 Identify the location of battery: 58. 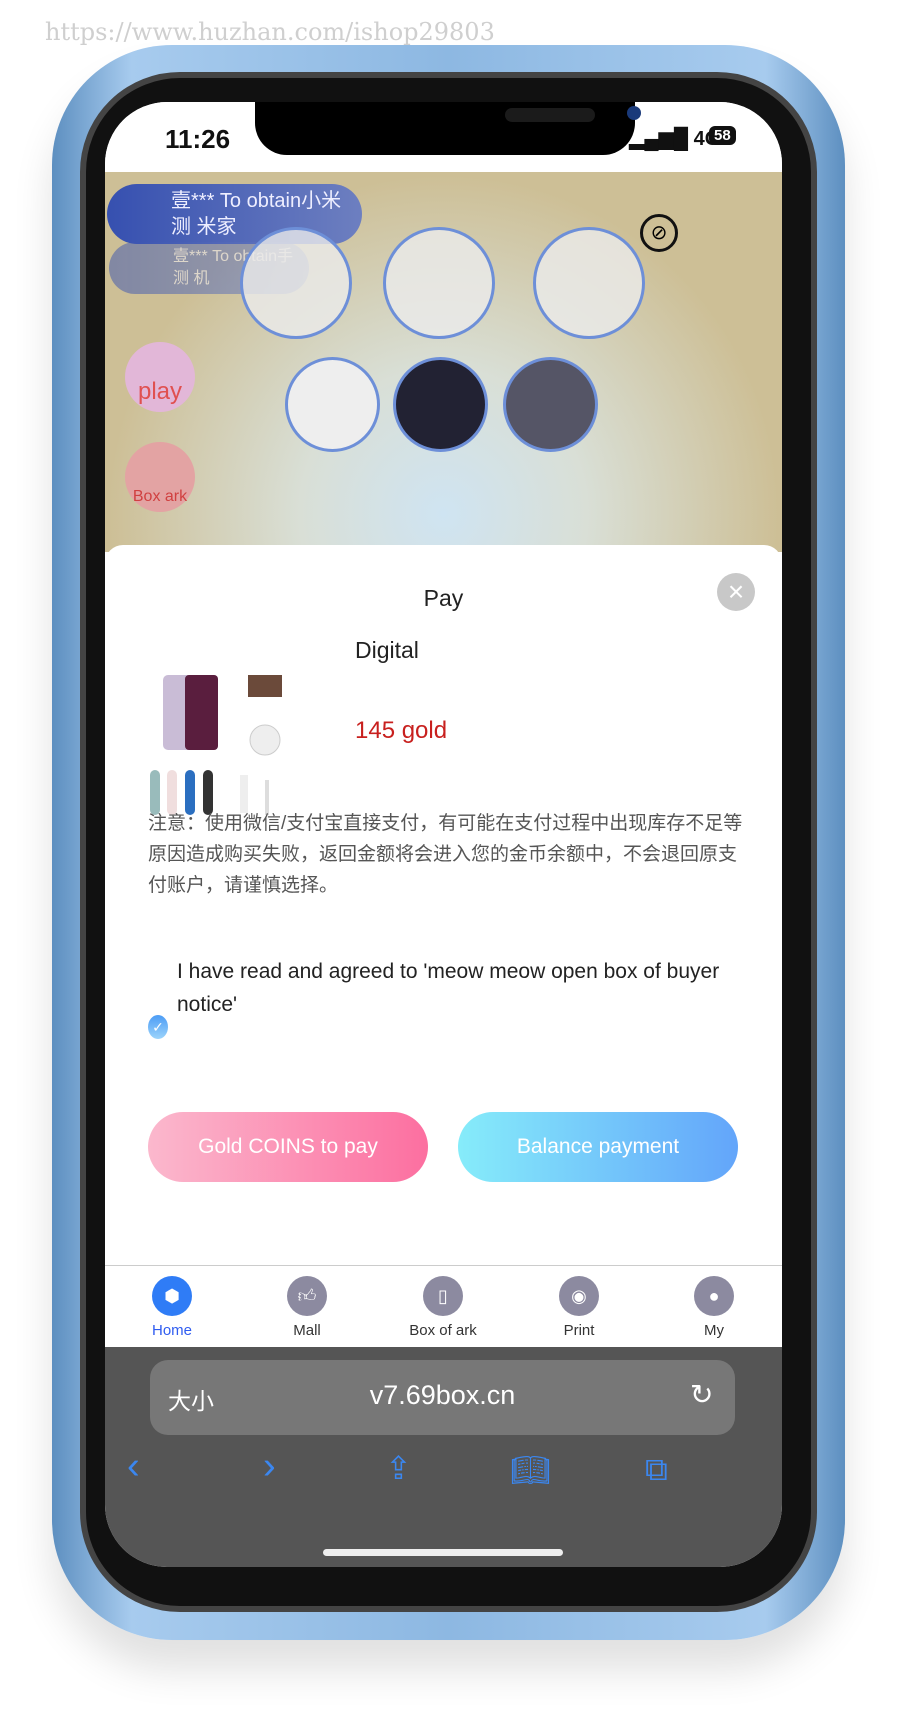
(722, 135).